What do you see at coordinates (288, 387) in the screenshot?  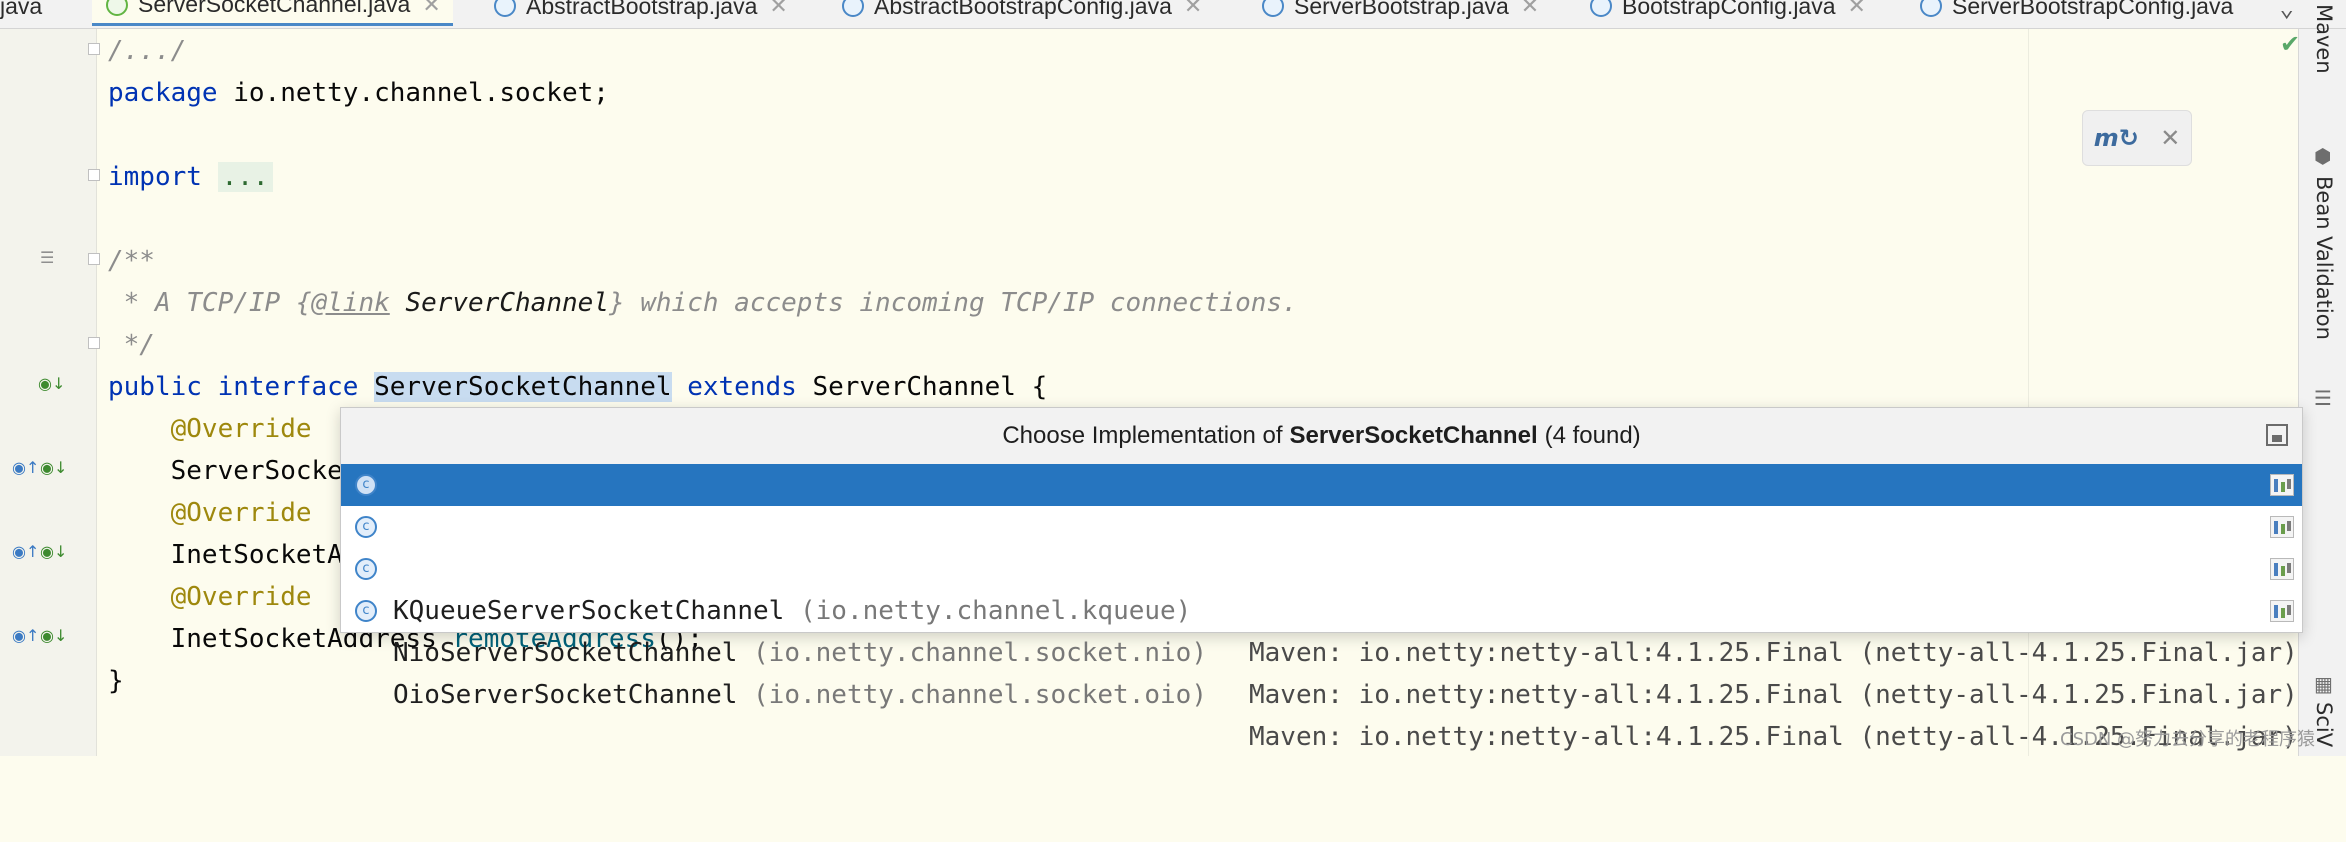 I see `keyword: interface` at bounding box center [288, 387].